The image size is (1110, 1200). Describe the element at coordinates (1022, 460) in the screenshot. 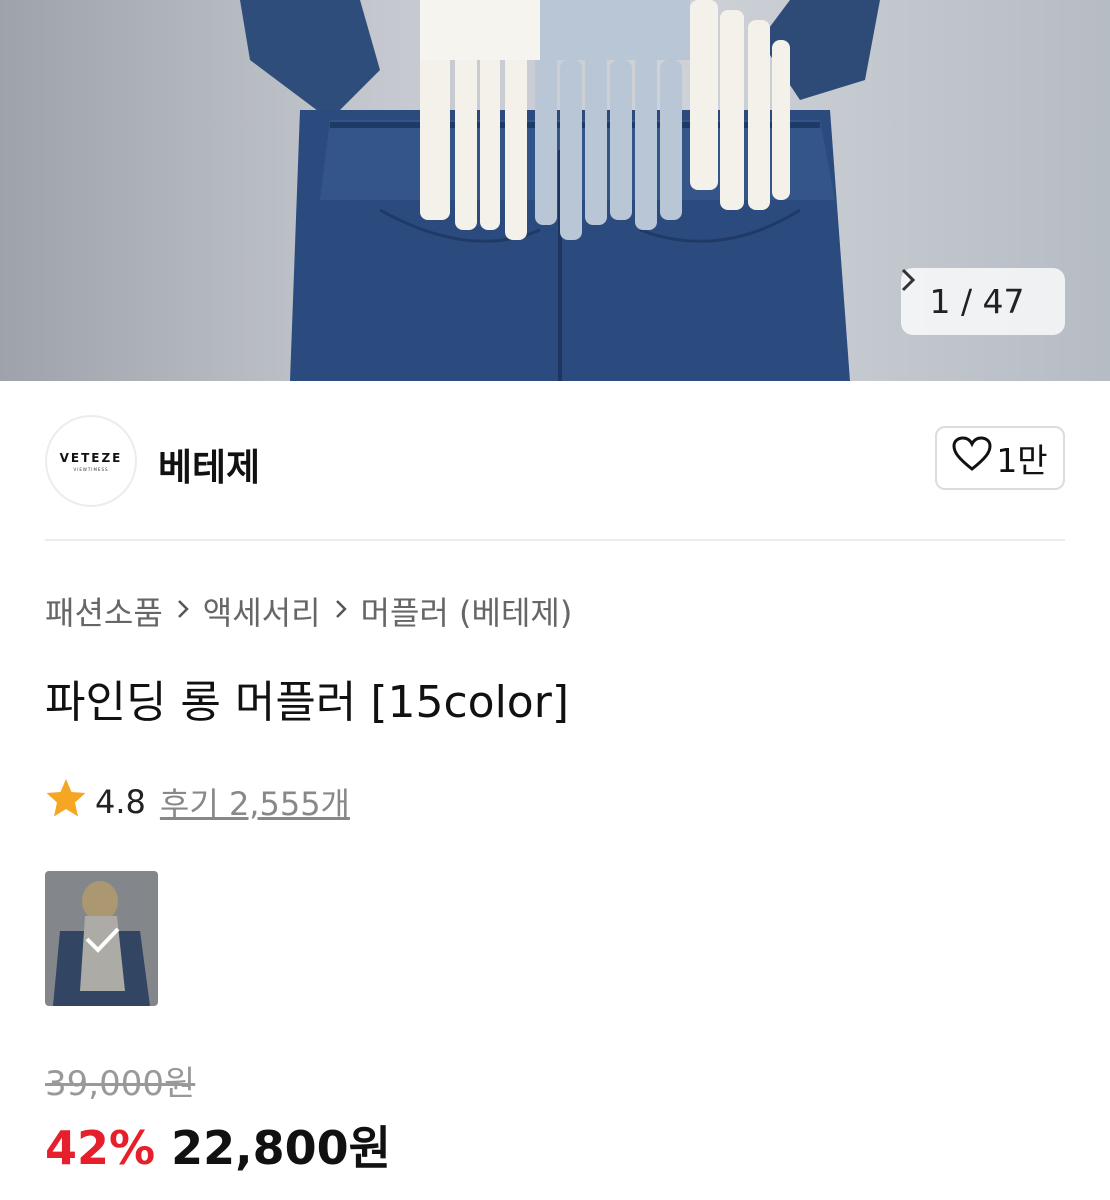

I see `like-count: 1만` at that location.